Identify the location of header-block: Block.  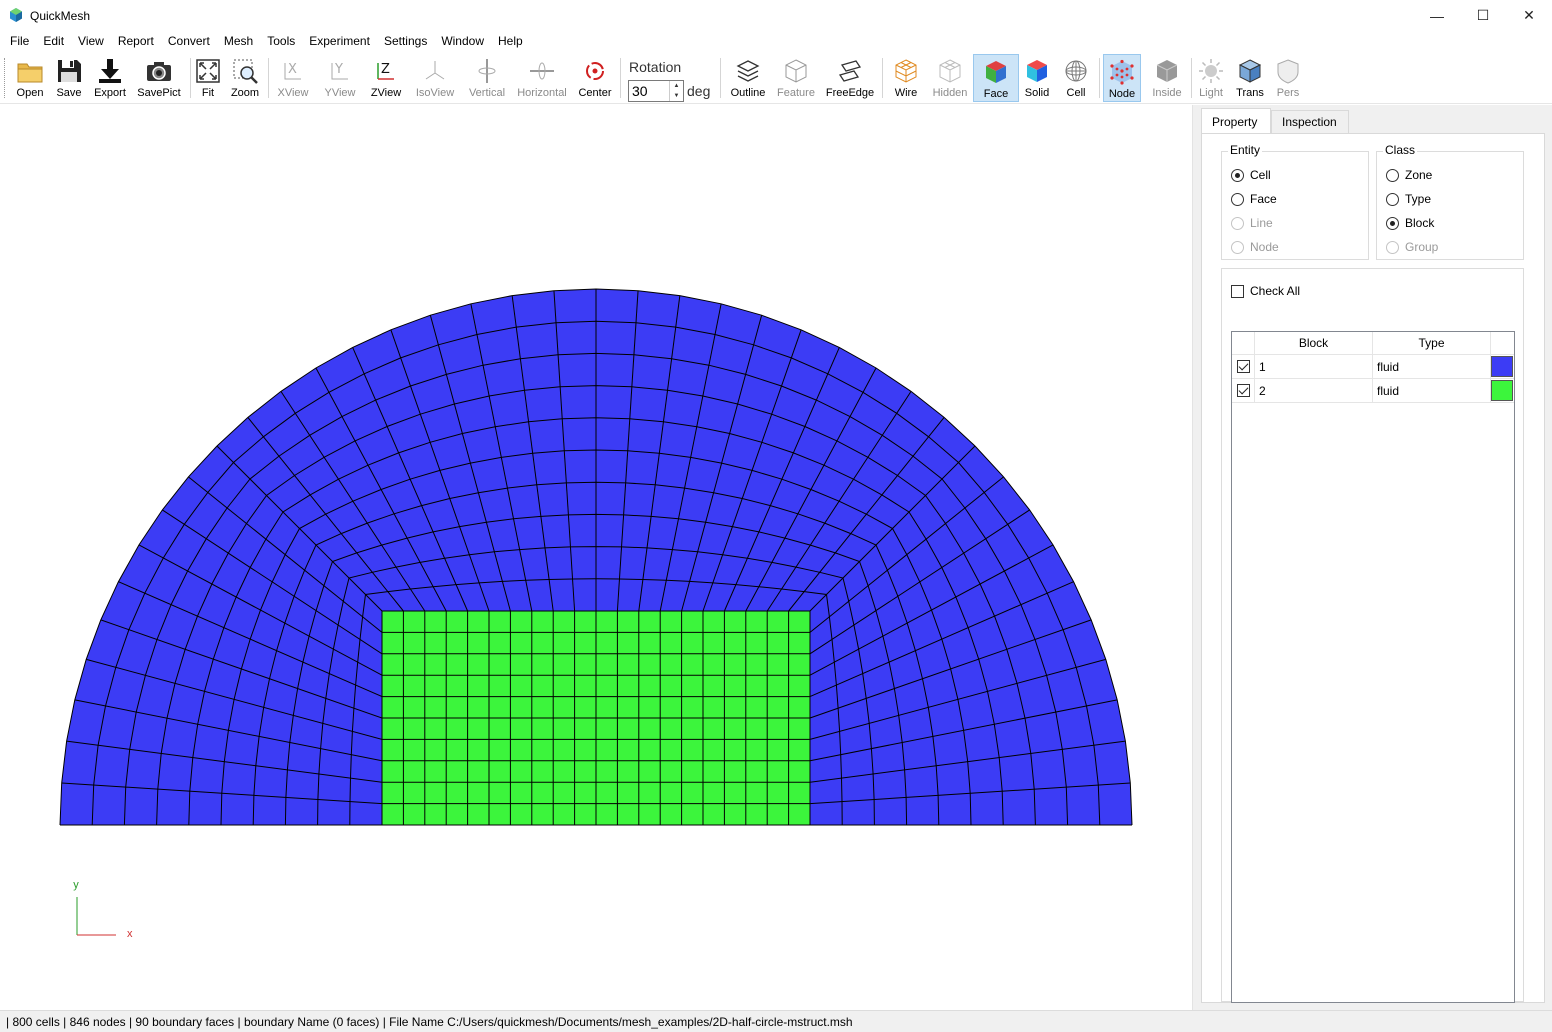
(1314, 343).